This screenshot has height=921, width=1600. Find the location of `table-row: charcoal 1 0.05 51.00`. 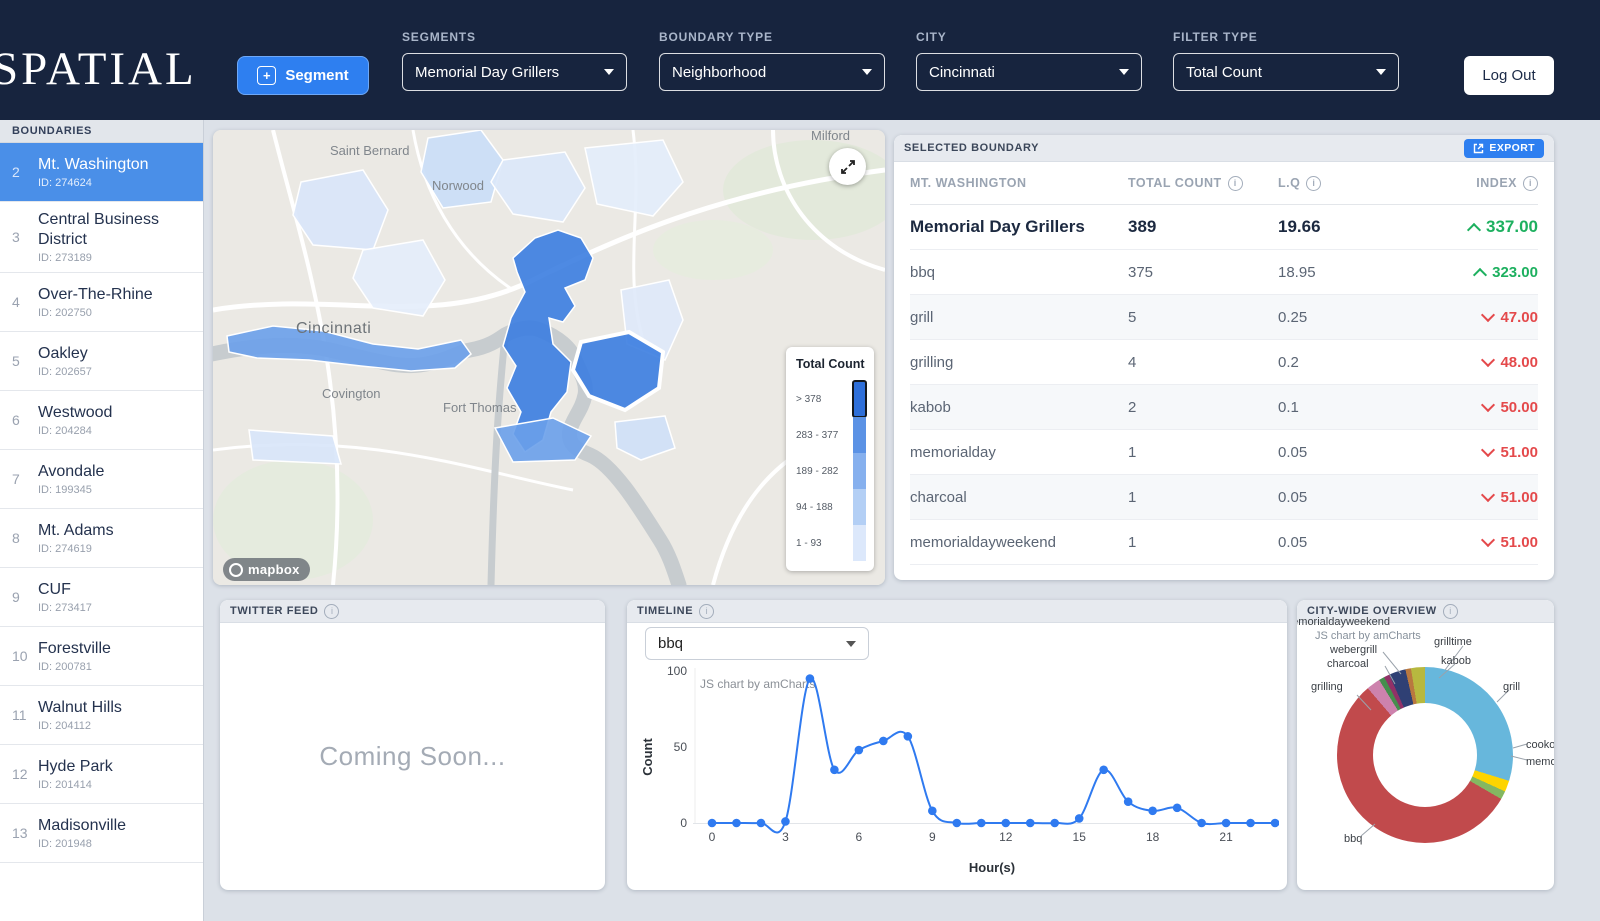

table-row: charcoal 1 0.05 51.00 is located at coordinates (1224, 497).